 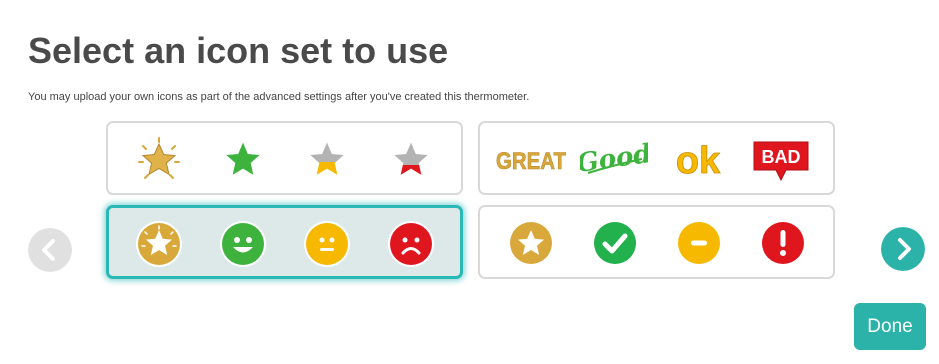 I want to click on next-button, so click(x=903, y=249).